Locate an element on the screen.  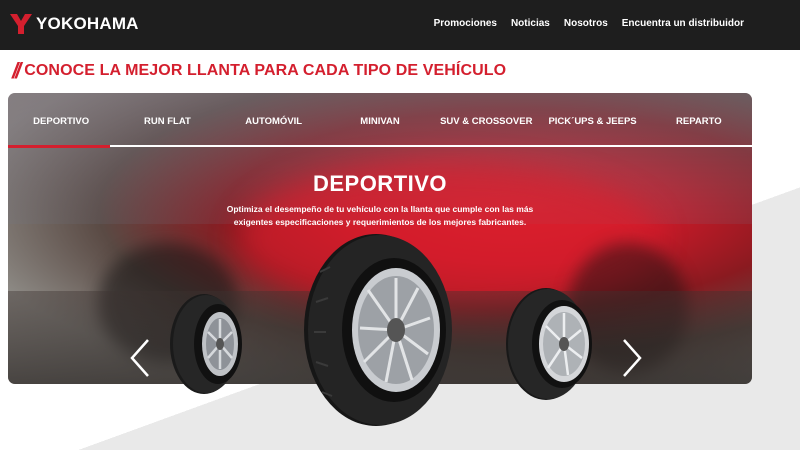
nav-link-nosotros: Nosotros is located at coordinates (586, 23).